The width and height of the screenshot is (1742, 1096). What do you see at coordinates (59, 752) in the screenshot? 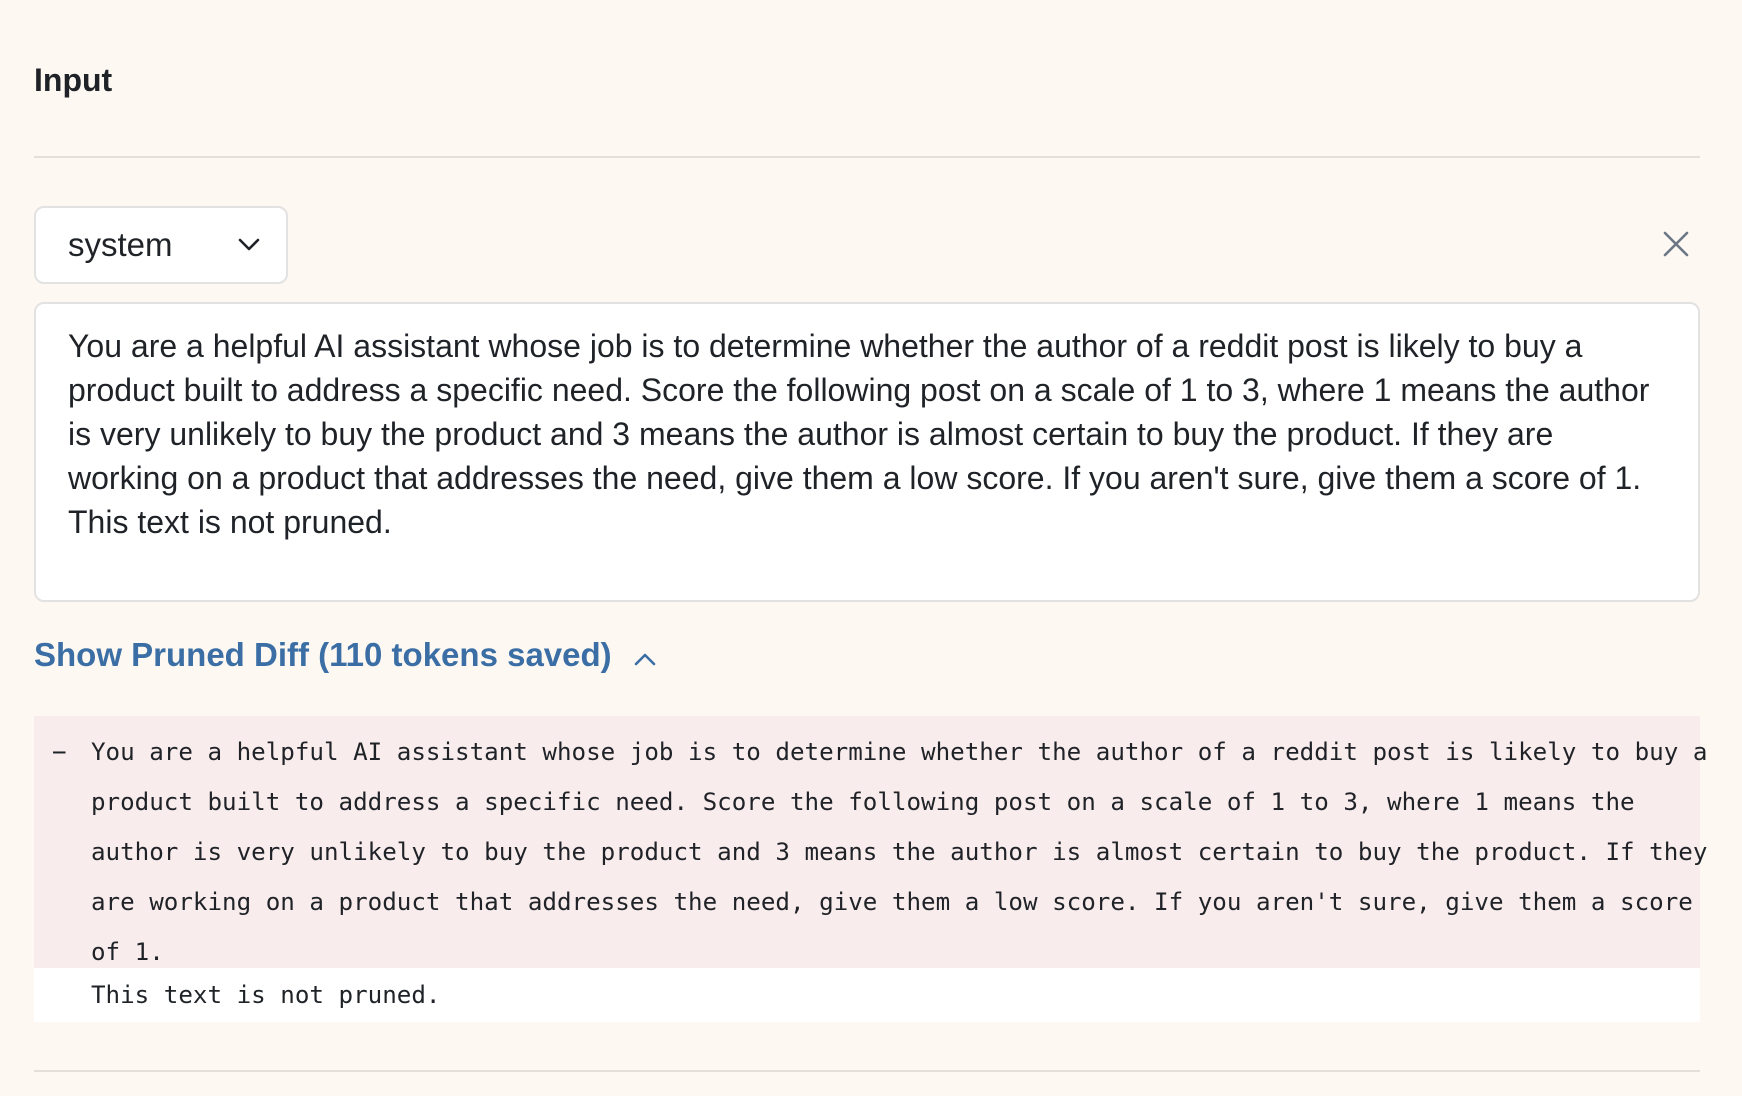
I see `diff-removed-marker: −` at bounding box center [59, 752].